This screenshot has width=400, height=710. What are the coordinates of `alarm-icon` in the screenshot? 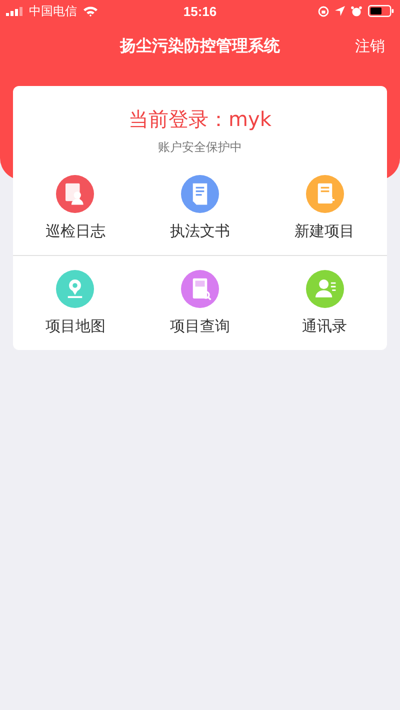 It's located at (356, 11).